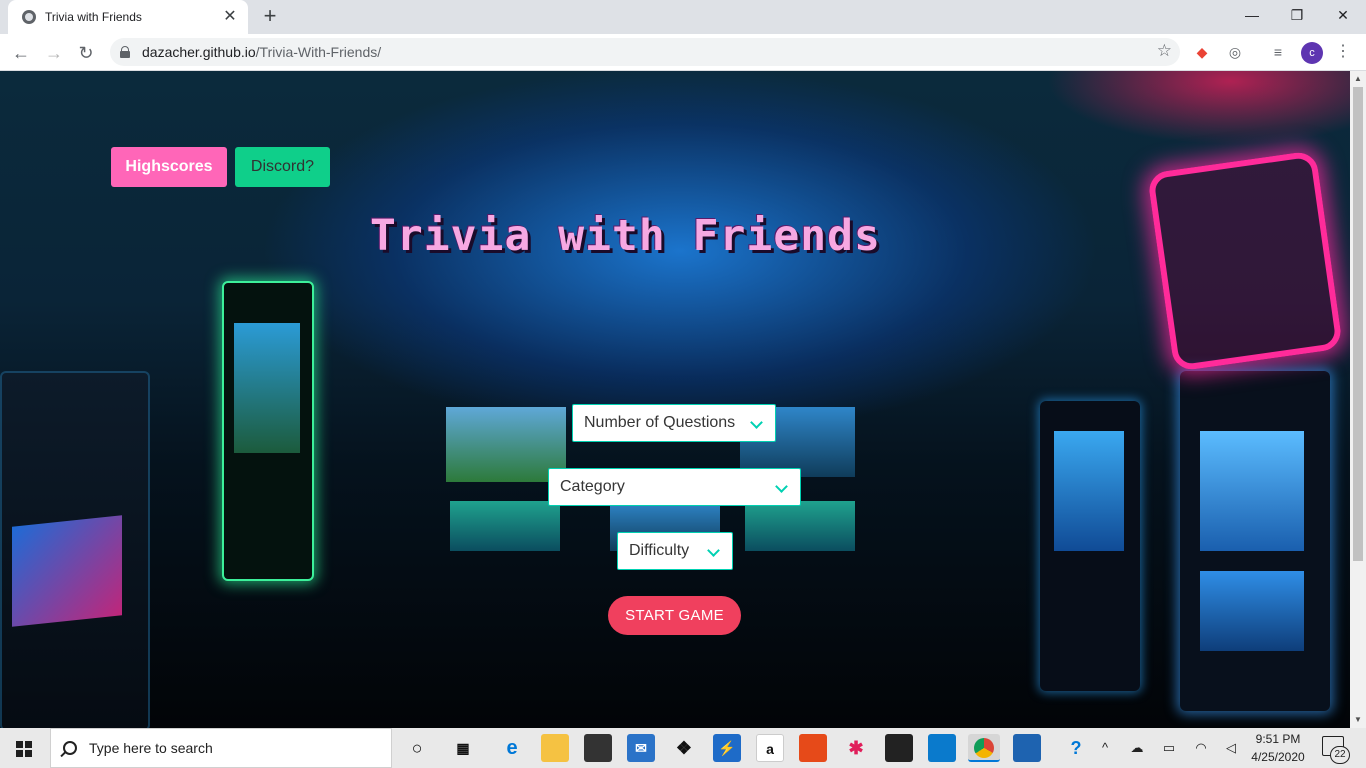 The image size is (1366, 768). I want to click on back-button: ←, so click(21, 53).